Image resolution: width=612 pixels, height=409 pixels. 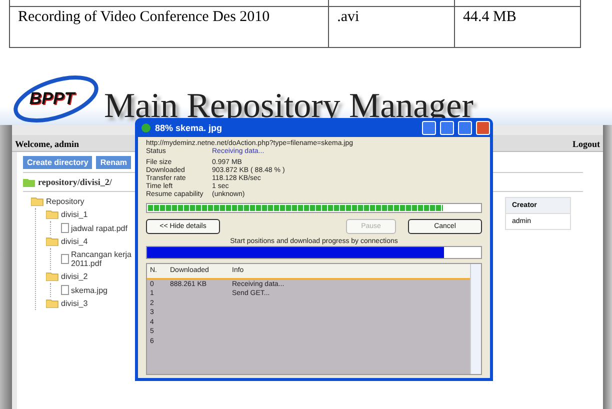 What do you see at coordinates (65, 201) in the screenshot?
I see `tree-item: Repository` at bounding box center [65, 201].